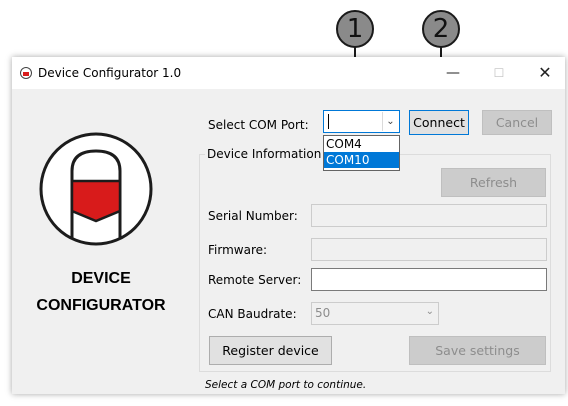  I want to click on brand-line-2: CONFIGURATOR, so click(101, 305).